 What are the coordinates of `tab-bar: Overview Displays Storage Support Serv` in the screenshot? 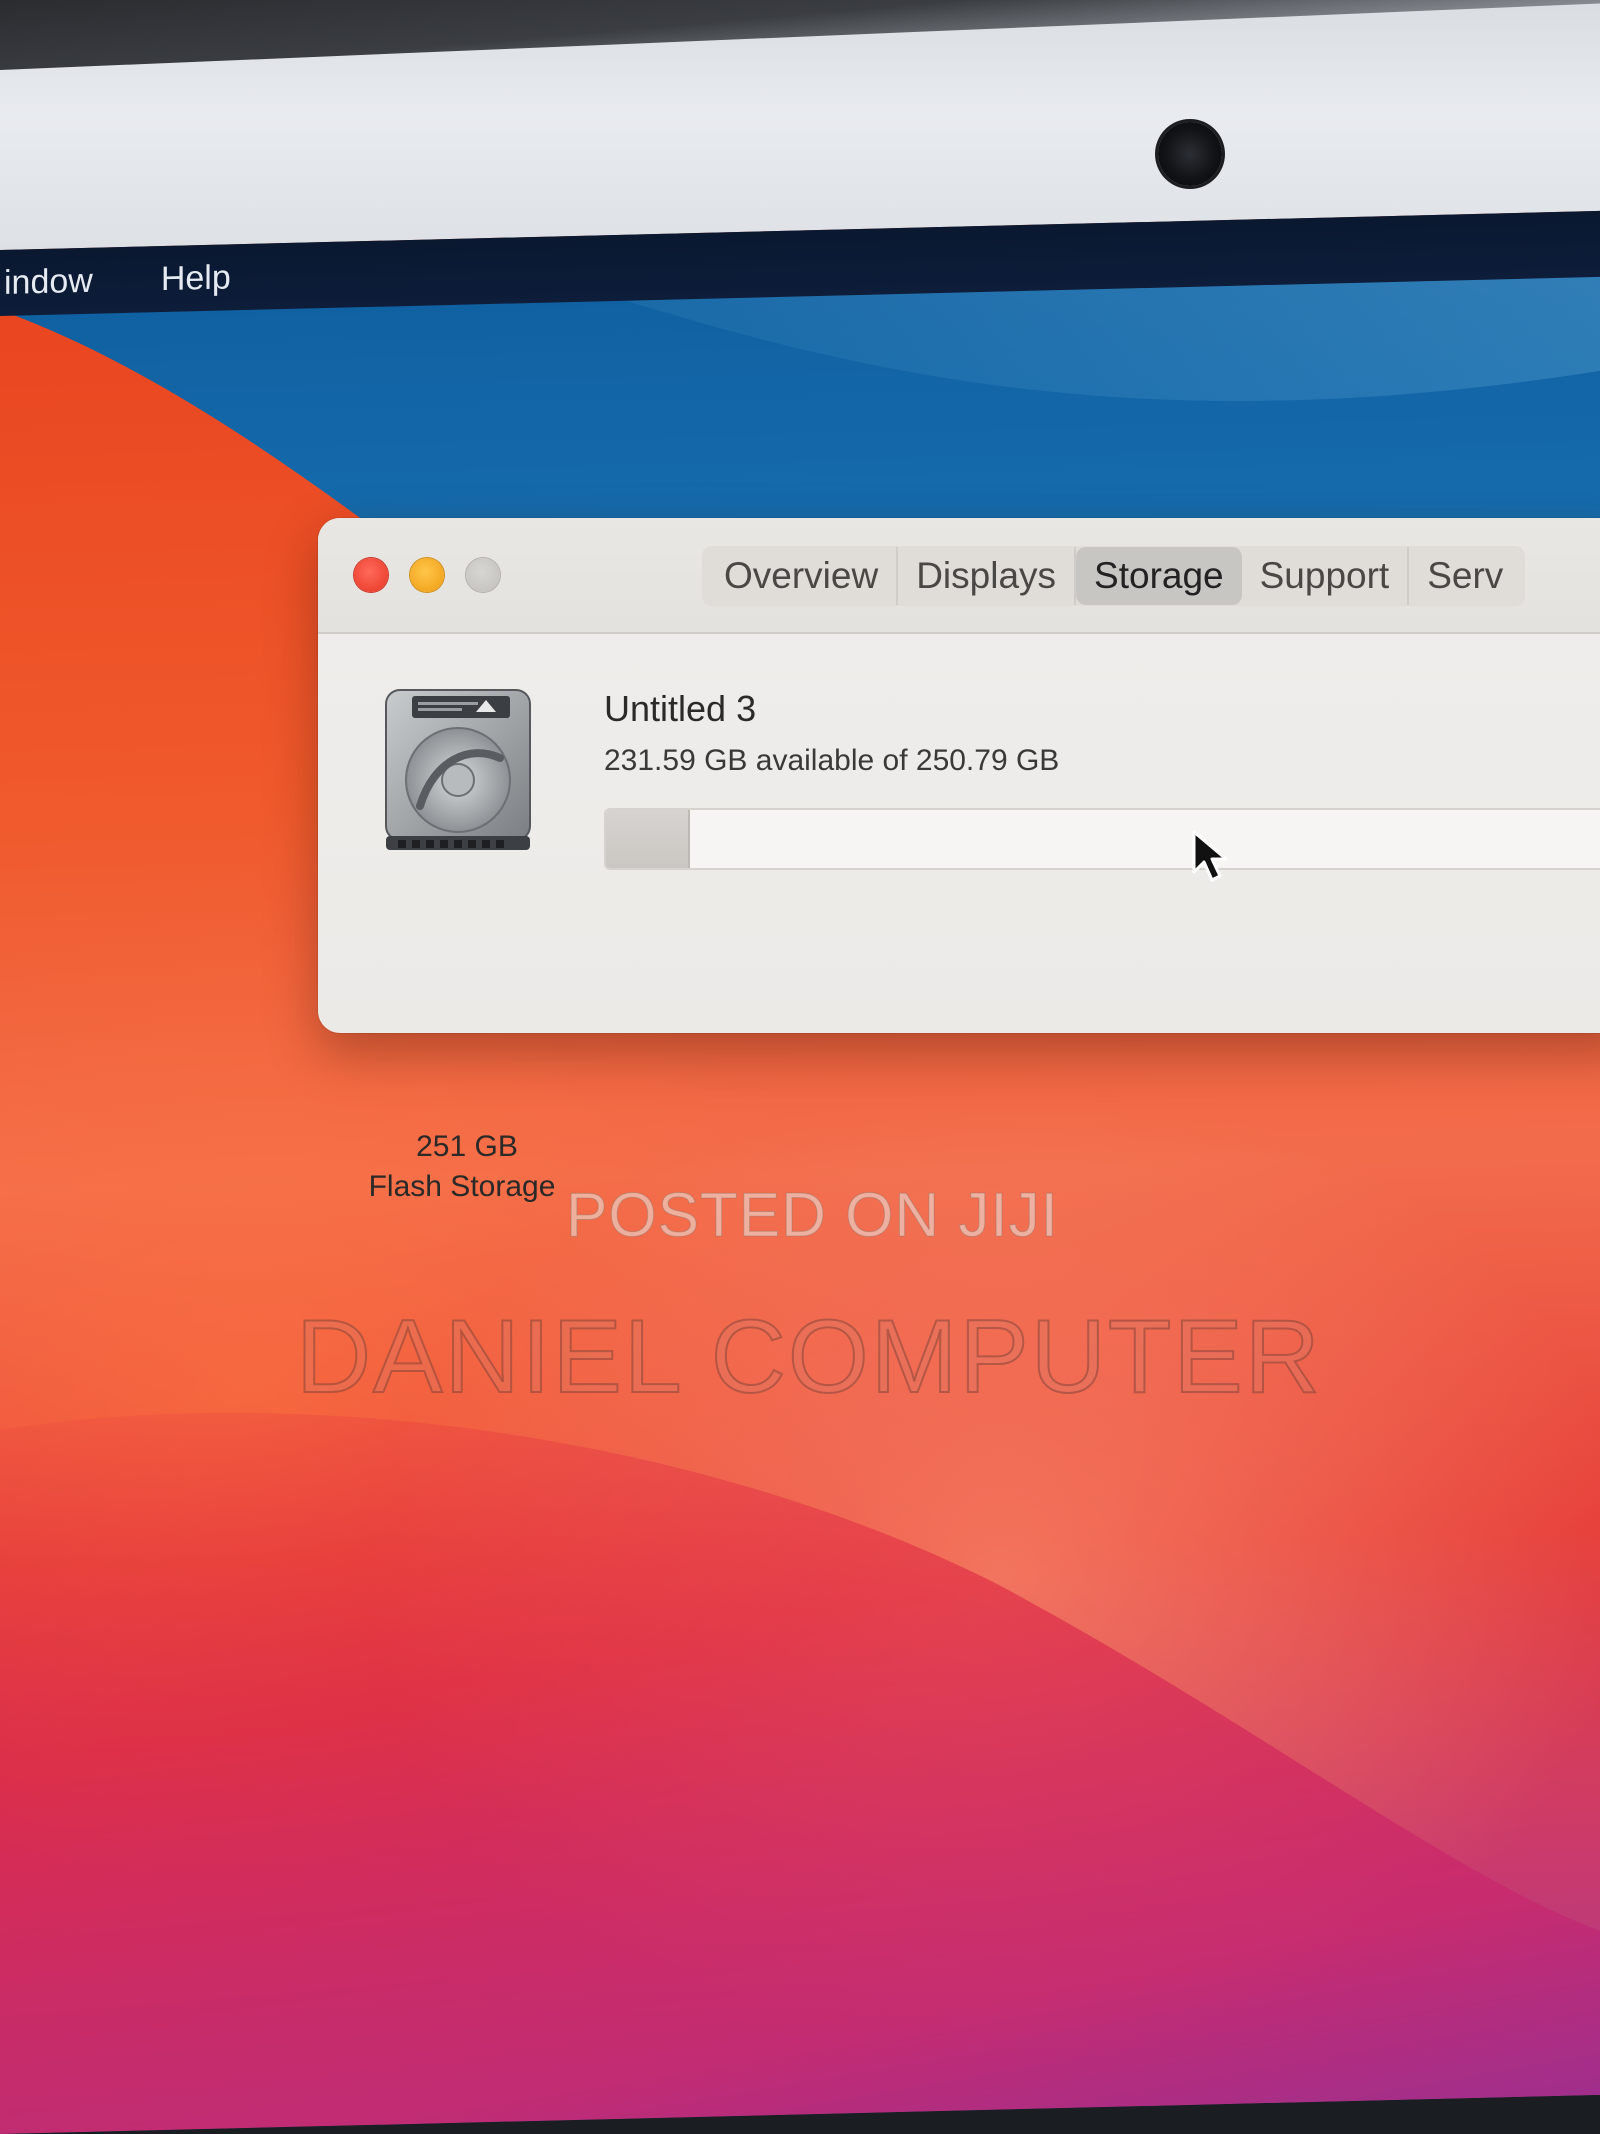 It's located at (1114, 576).